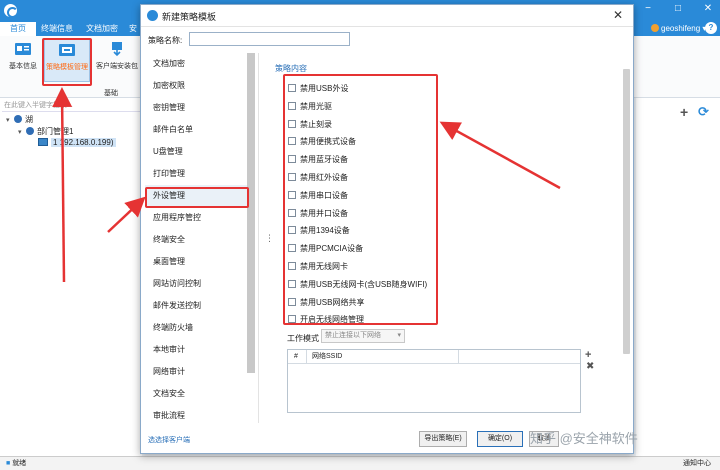 The width and height of the screenshot is (720, 470). Describe the element at coordinates (678, 277) in the screenshot. I see `right-panel: + ⟳` at that location.